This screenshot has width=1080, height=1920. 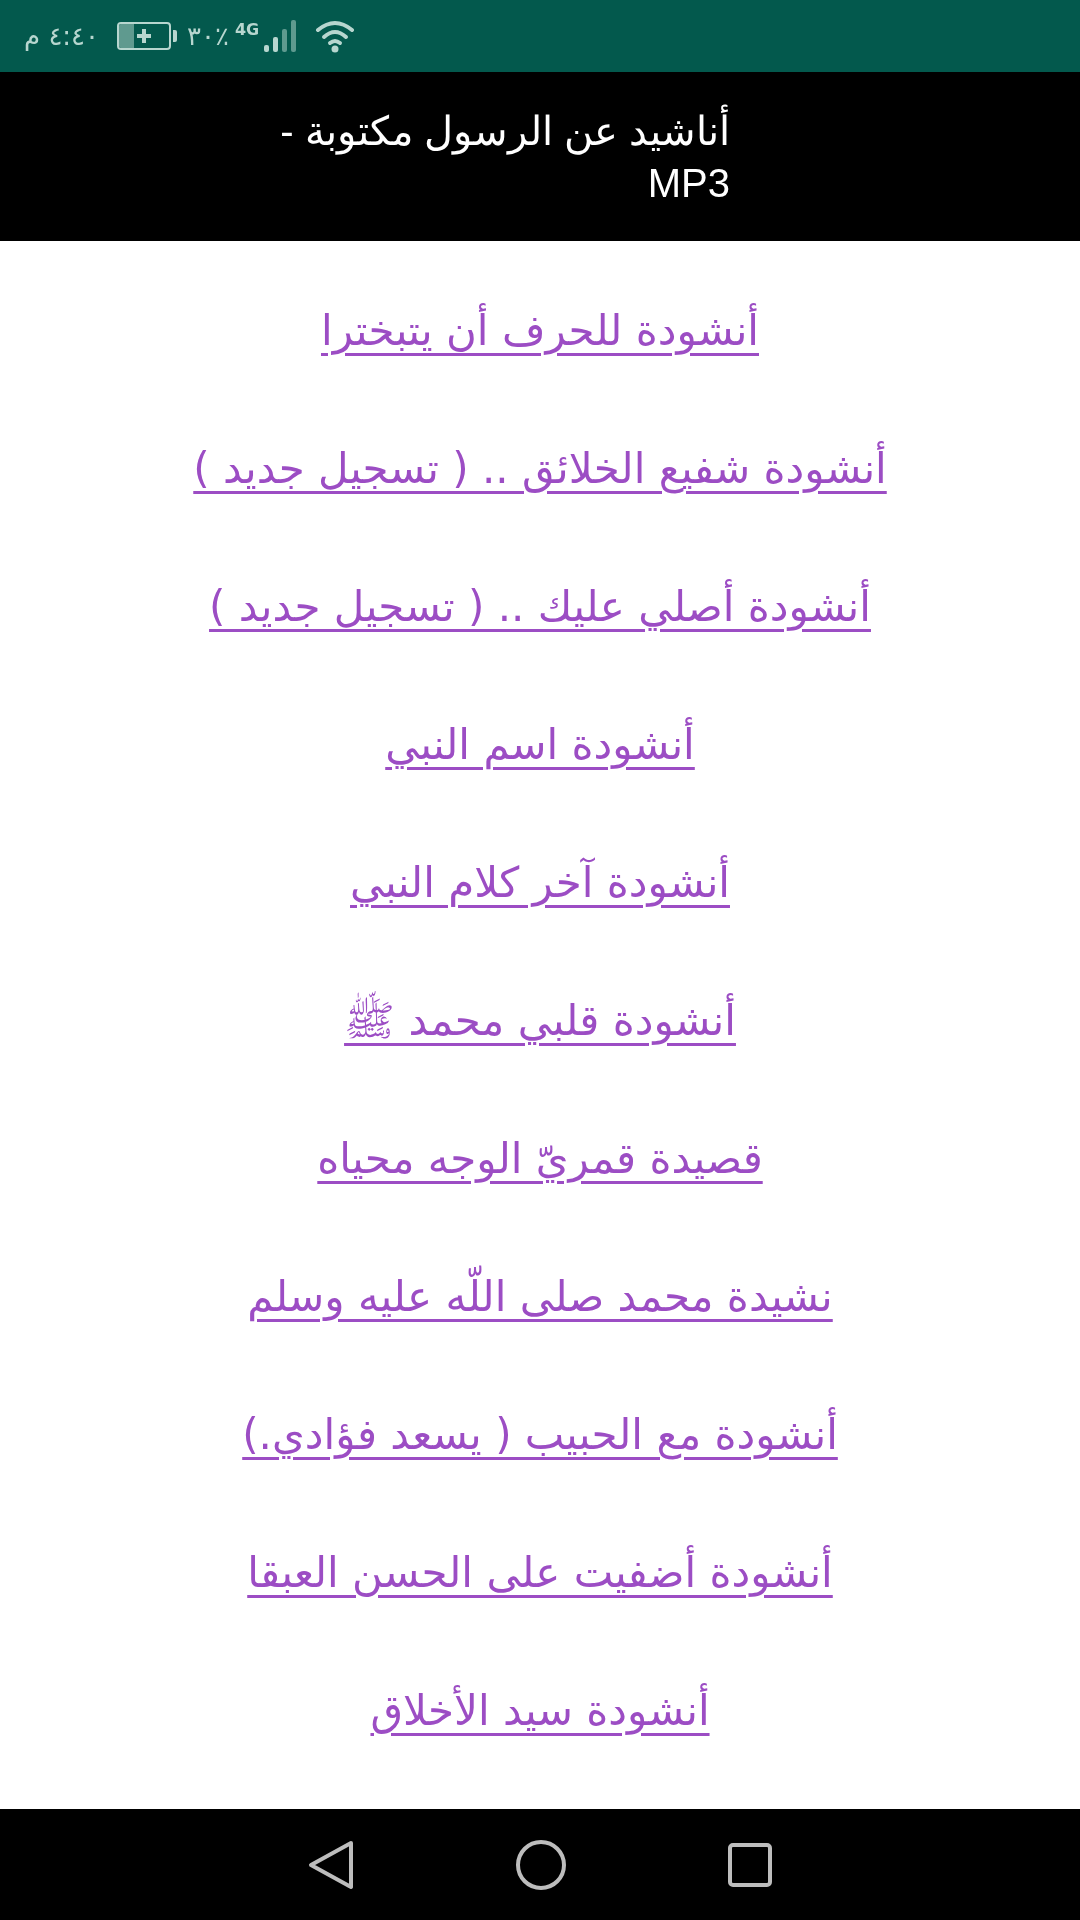 What do you see at coordinates (540, 468) in the screenshot?
I see `song-link: أنشودة شفيع الخلائق .. ( تسجيل جديد )` at bounding box center [540, 468].